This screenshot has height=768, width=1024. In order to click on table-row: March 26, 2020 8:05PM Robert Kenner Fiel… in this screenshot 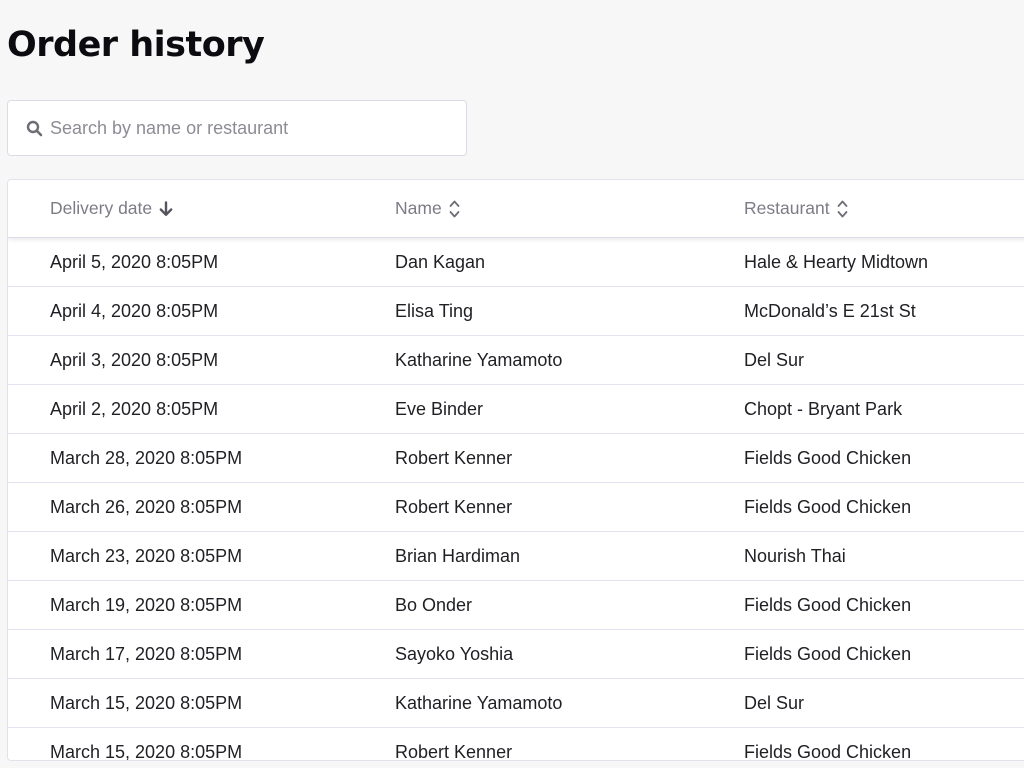, I will do `click(516, 507)`.